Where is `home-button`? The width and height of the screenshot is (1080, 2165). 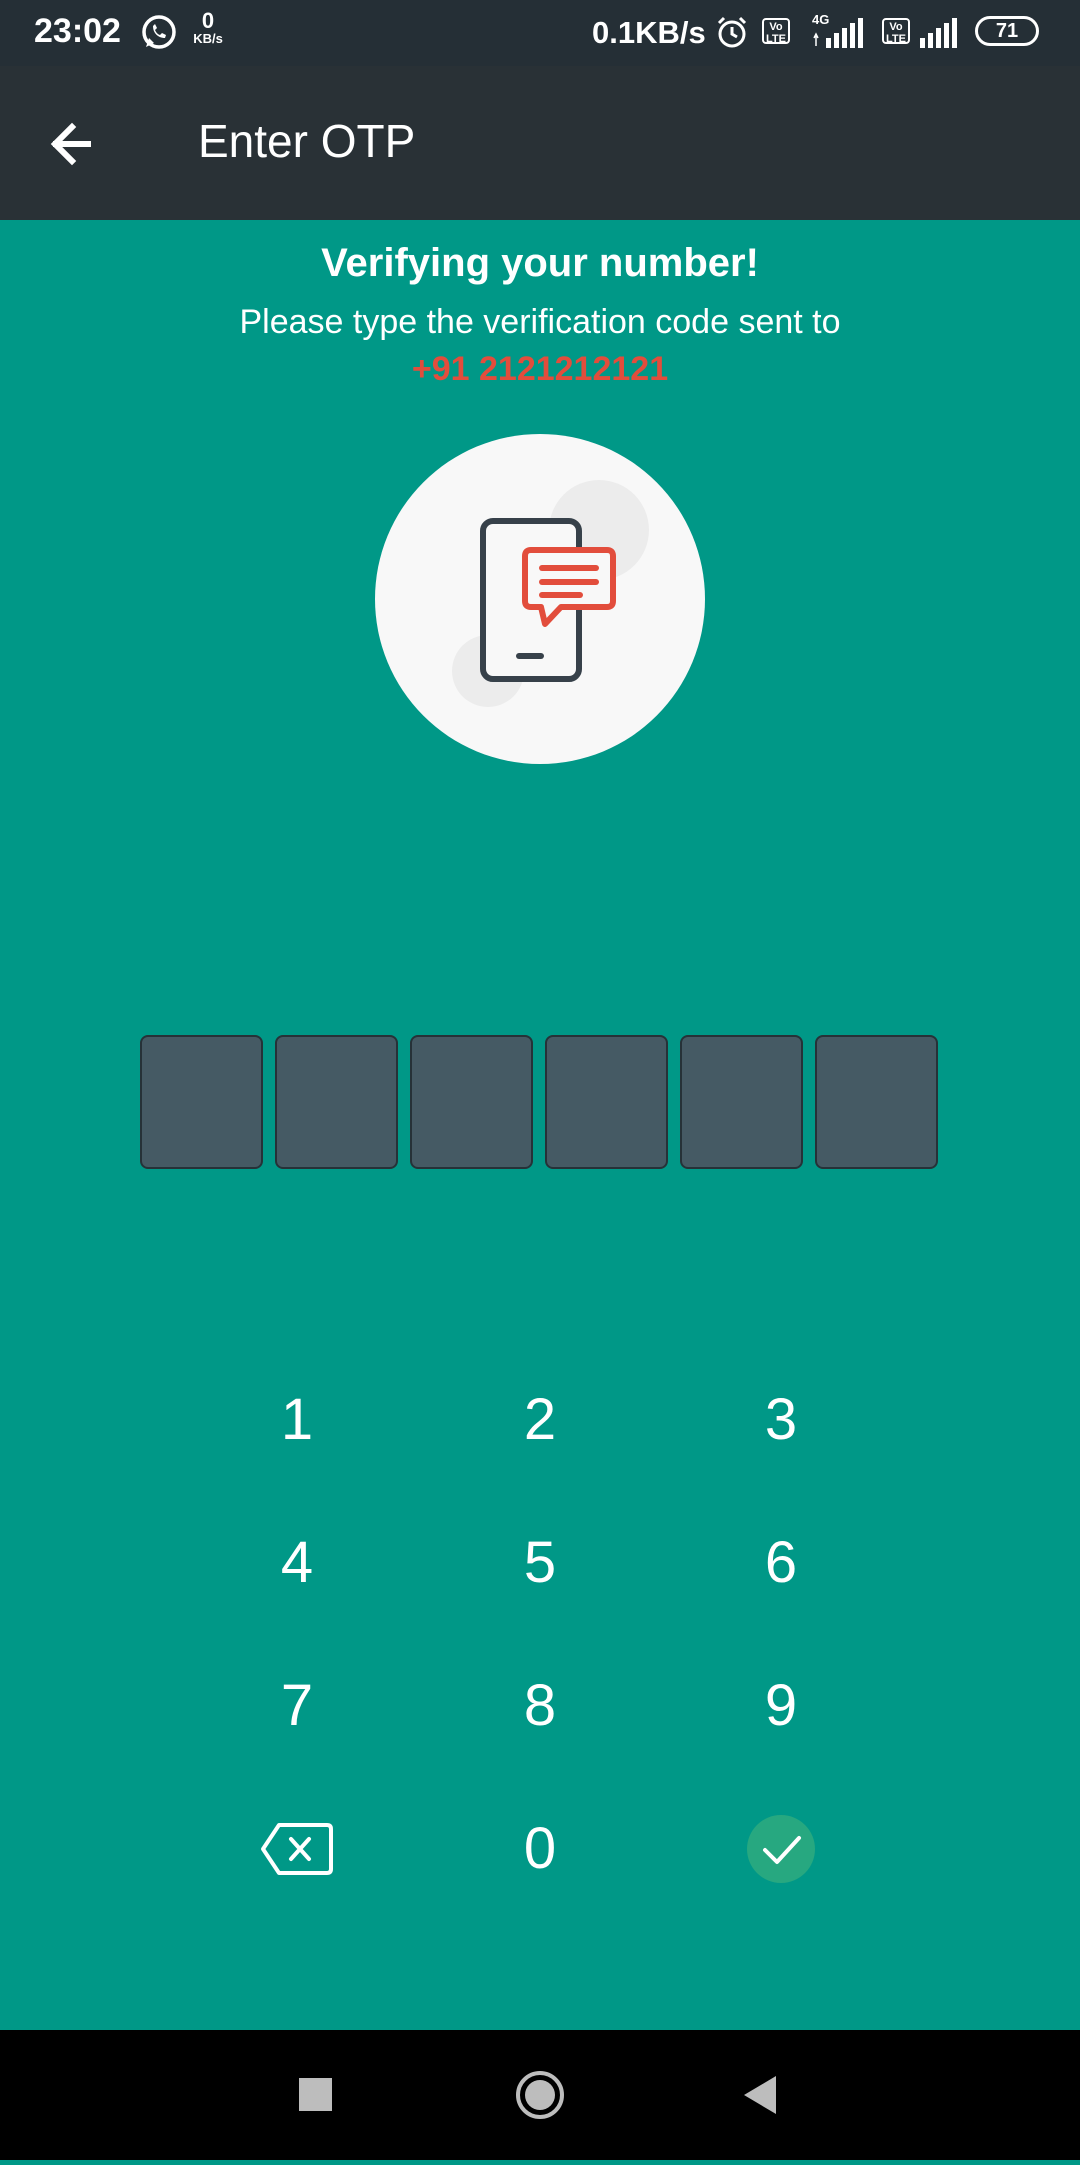
home-button is located at coordinates (540, 2095).